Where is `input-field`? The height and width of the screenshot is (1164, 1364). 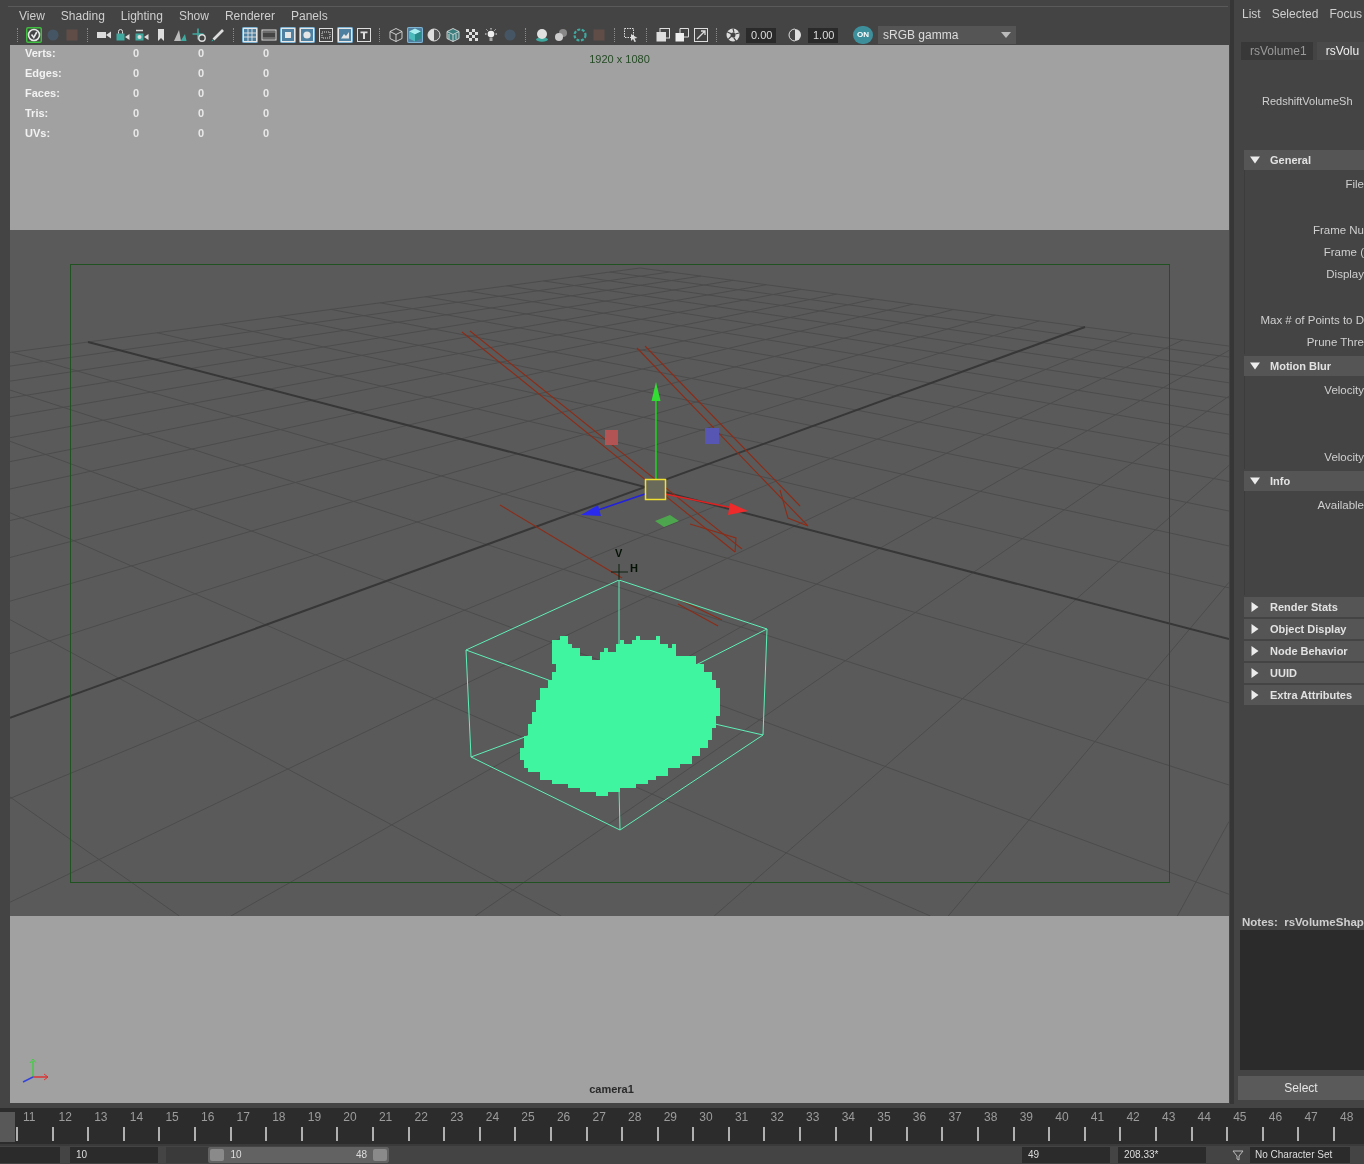
input-field is located at coordinates (30, 1155).